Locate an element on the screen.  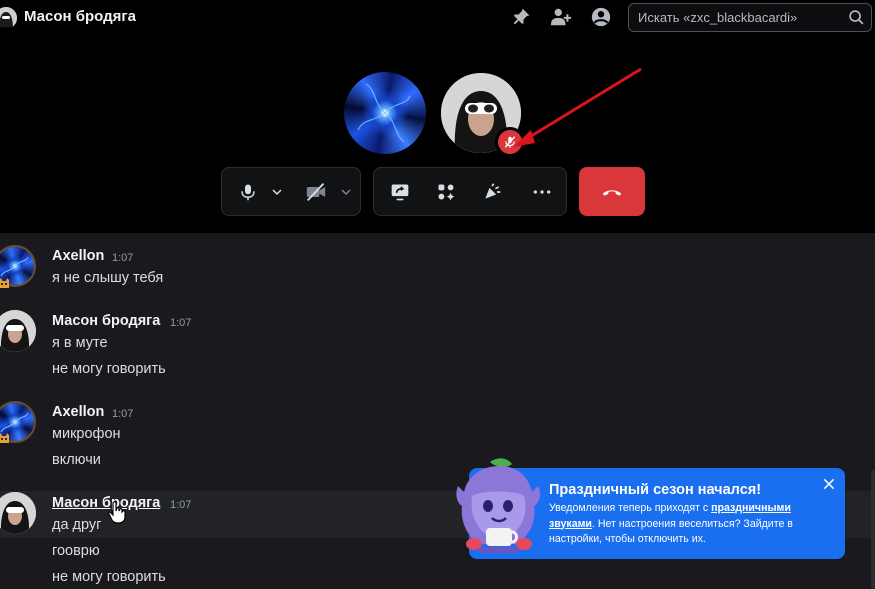
channel-header: Масон бродяга is located at coordinates (437, 18).